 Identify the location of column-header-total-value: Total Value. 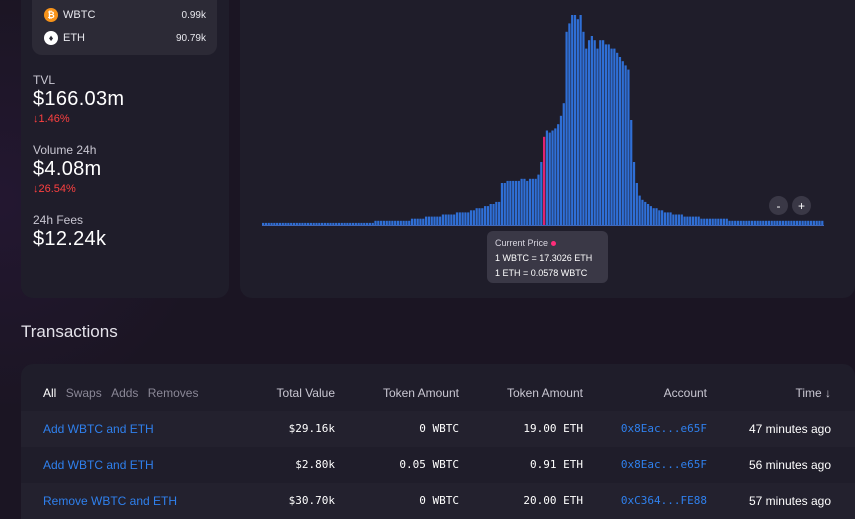
(306, 393).